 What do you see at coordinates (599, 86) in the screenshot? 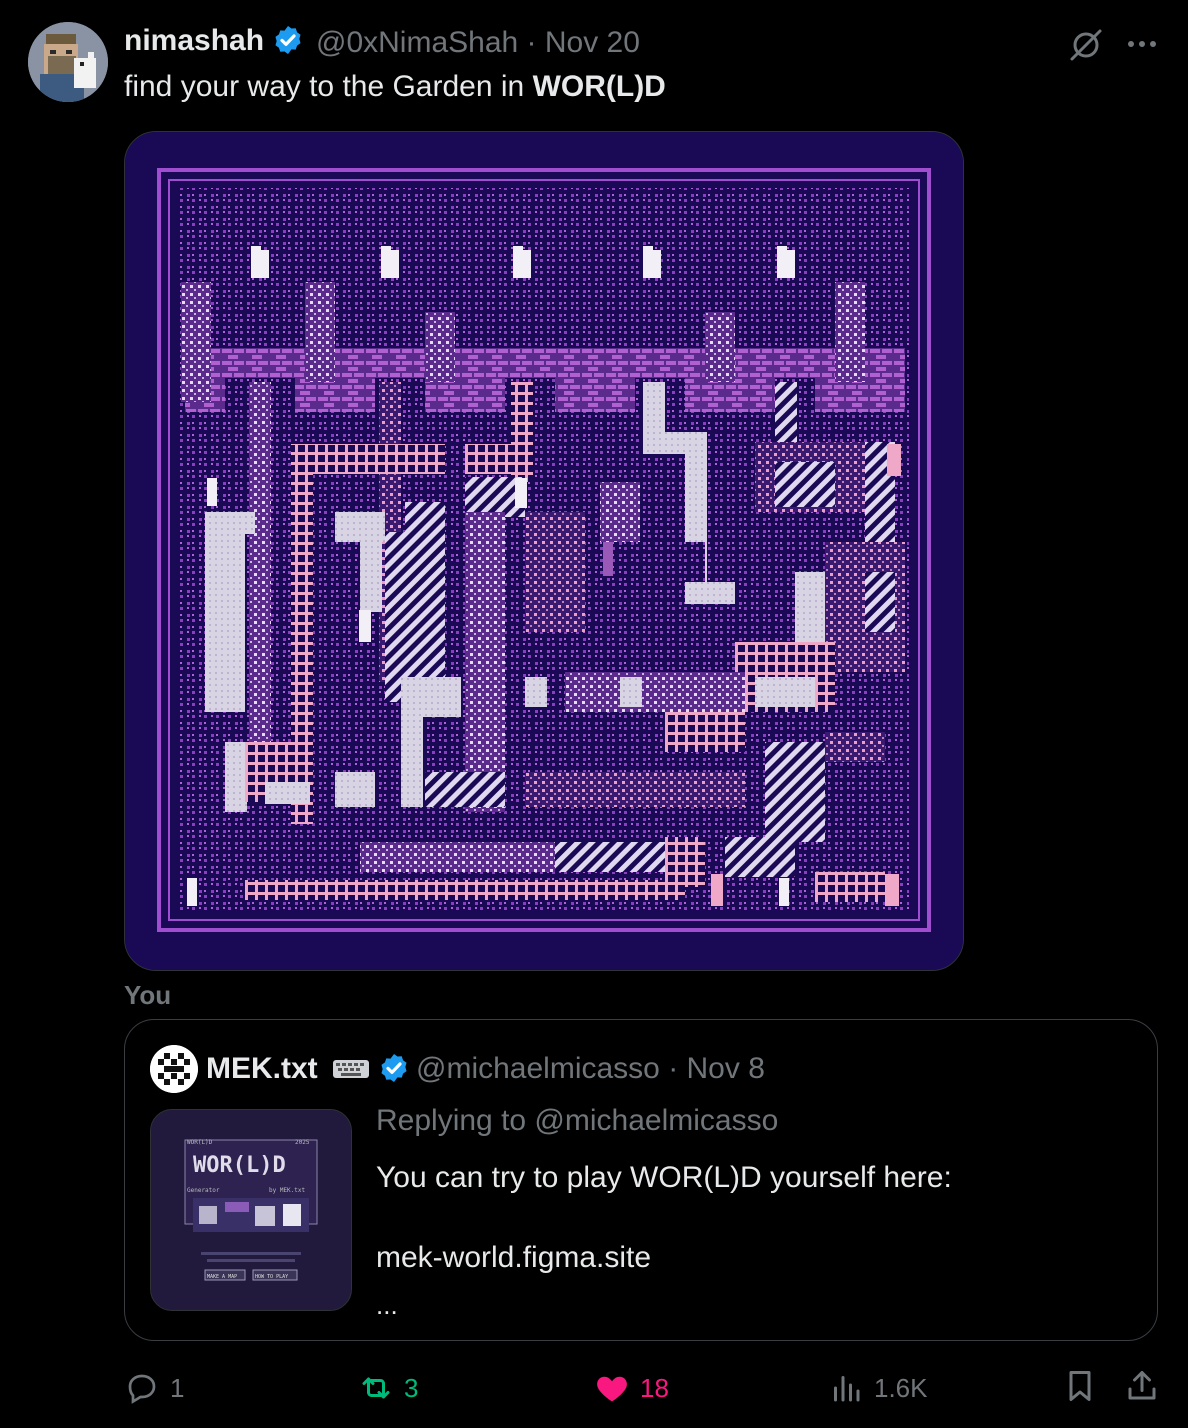
I see `tweet-text-bold: WOR(L)D` at bounding box center [599, 86].